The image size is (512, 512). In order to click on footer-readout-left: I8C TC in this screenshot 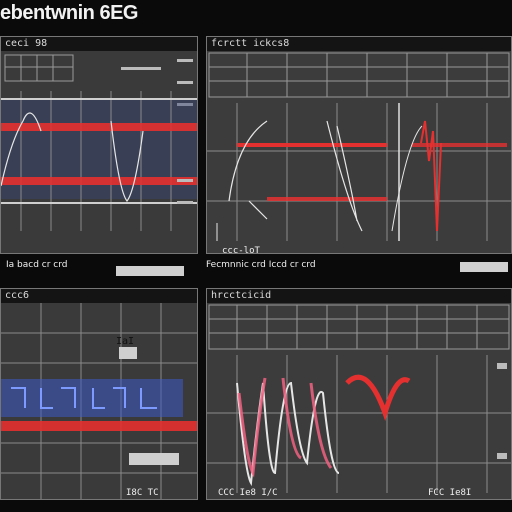, I will do `click(142, 493)`.